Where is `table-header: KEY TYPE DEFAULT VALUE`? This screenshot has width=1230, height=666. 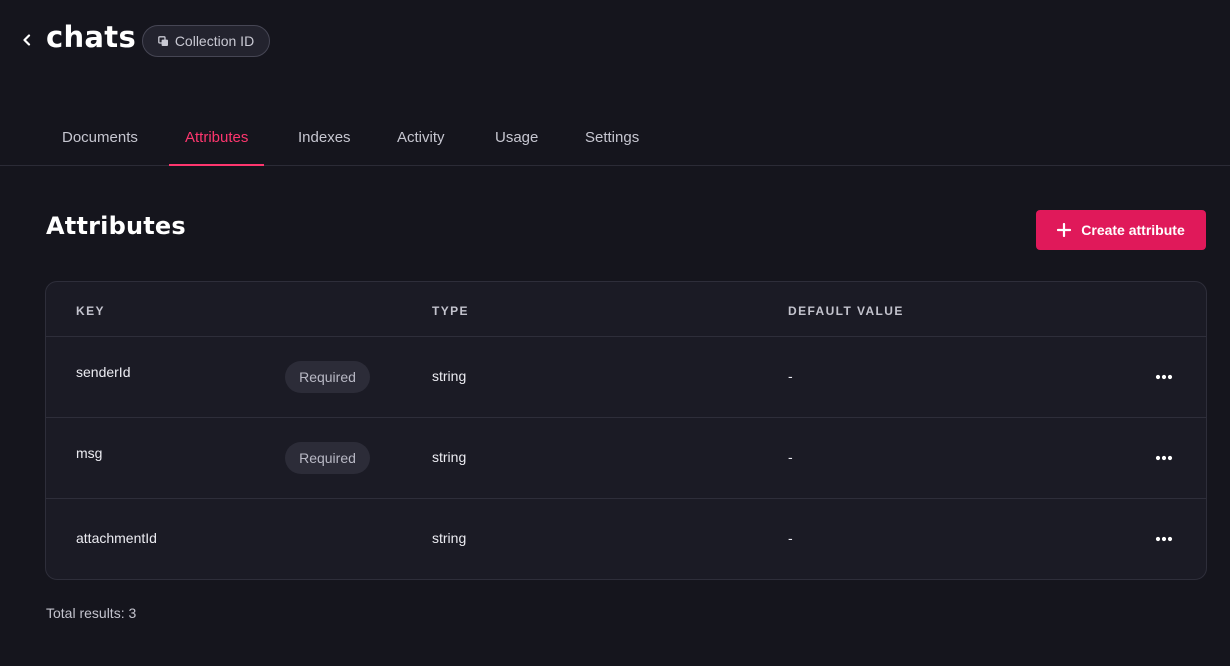
table-header: KEY TYPE DEFAULT VALUE is located at coordinates (626, 309).